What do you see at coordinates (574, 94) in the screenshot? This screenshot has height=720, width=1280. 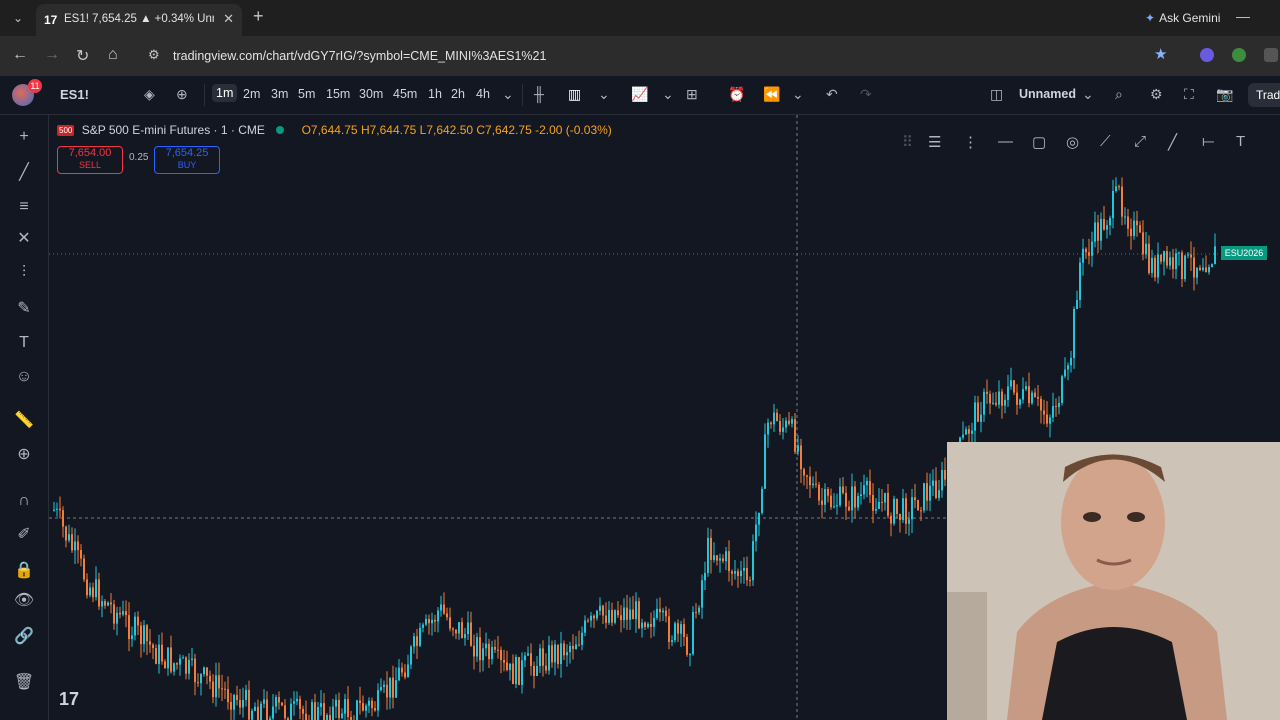 I see `candles-icon: ▥` at bounding box center [574, 94].